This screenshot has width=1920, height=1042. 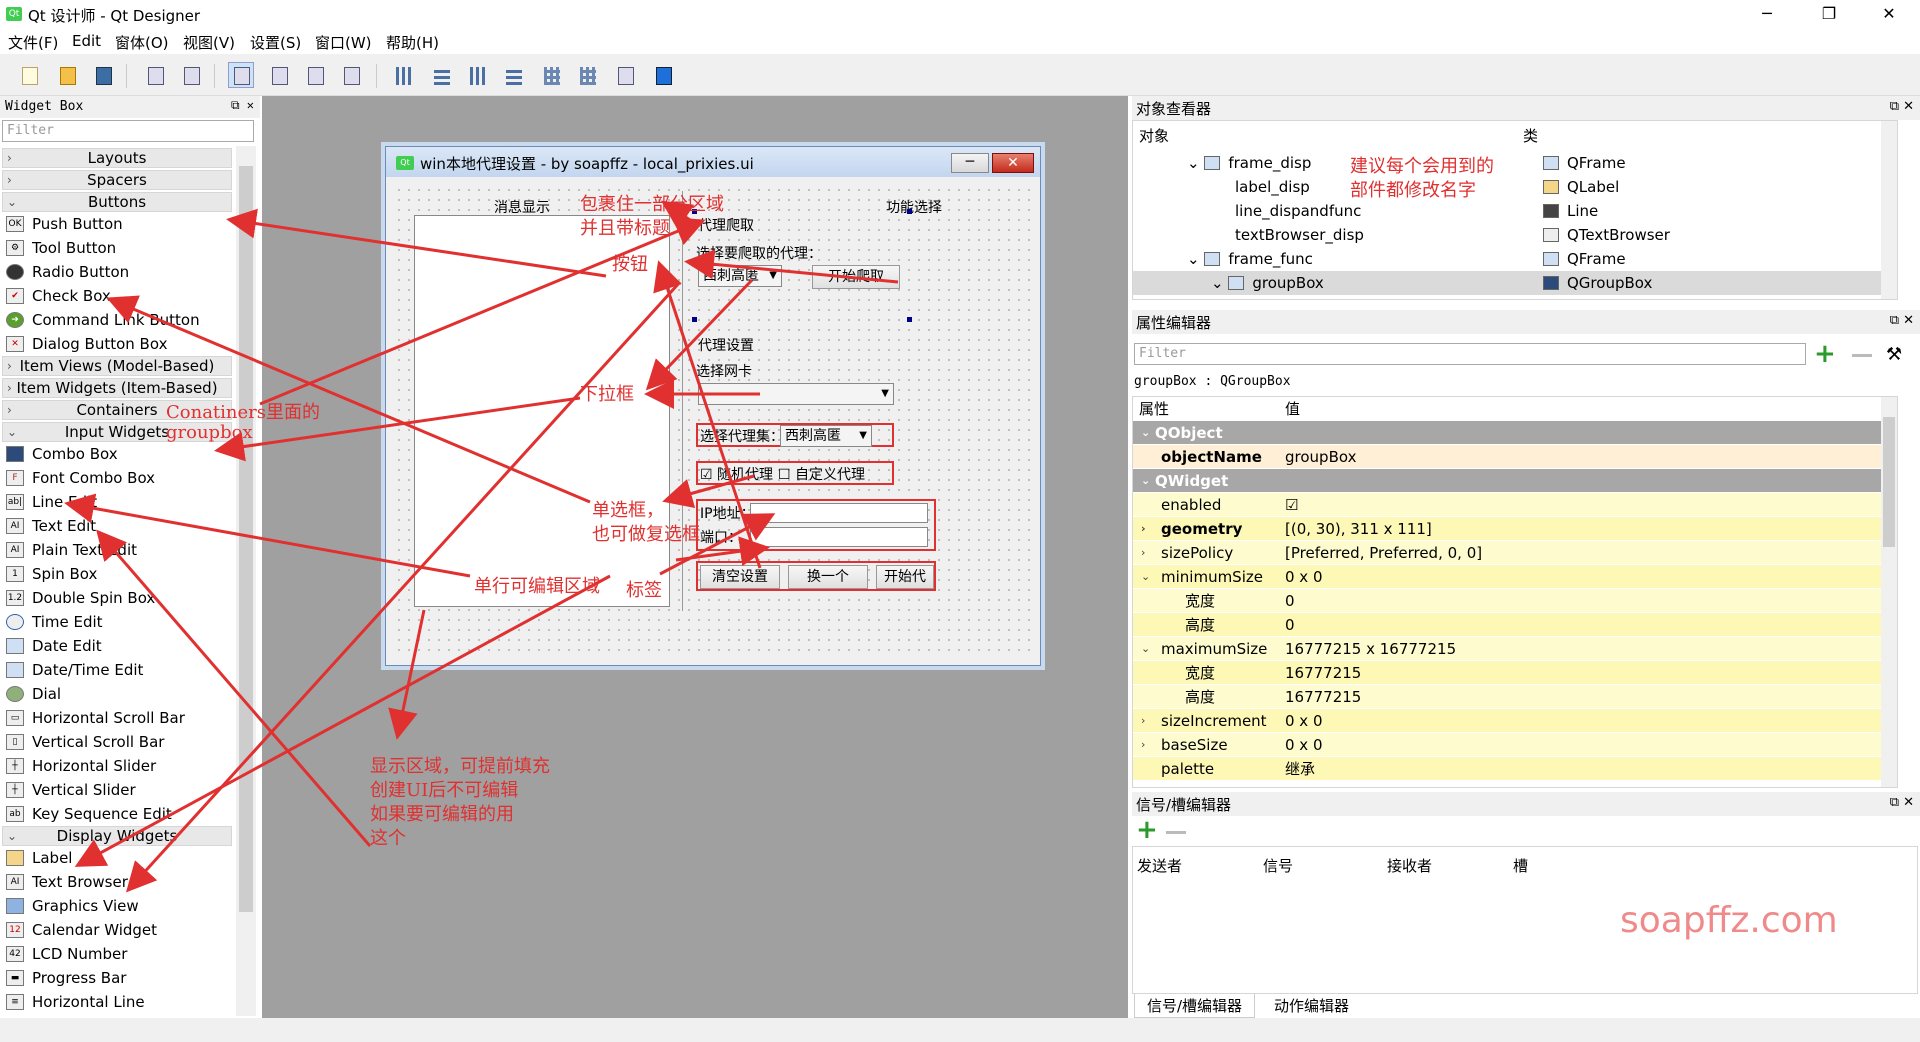 What do you see at coordinates (29, 75) in the screenshot?
I see `new-form-button` at bounding box center [29, 75].